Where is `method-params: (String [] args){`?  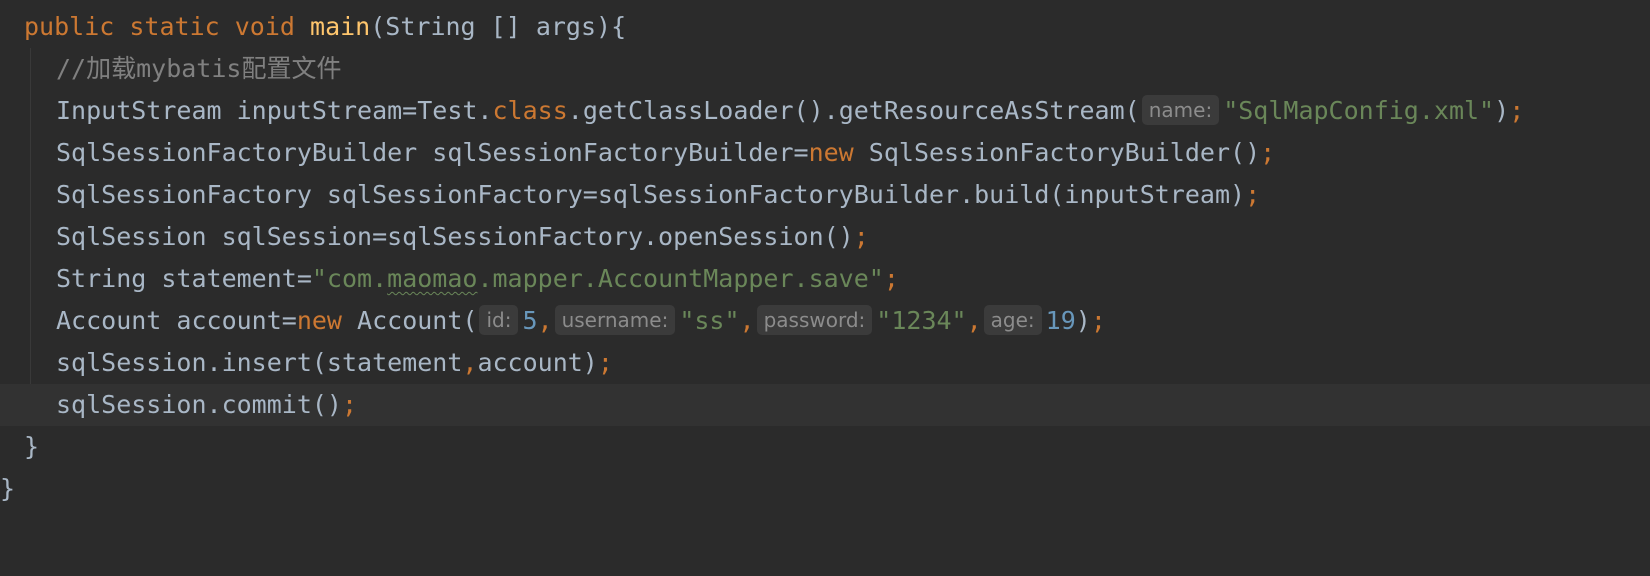 method-params: (String [] args){ is located at coordinates (498, 26).